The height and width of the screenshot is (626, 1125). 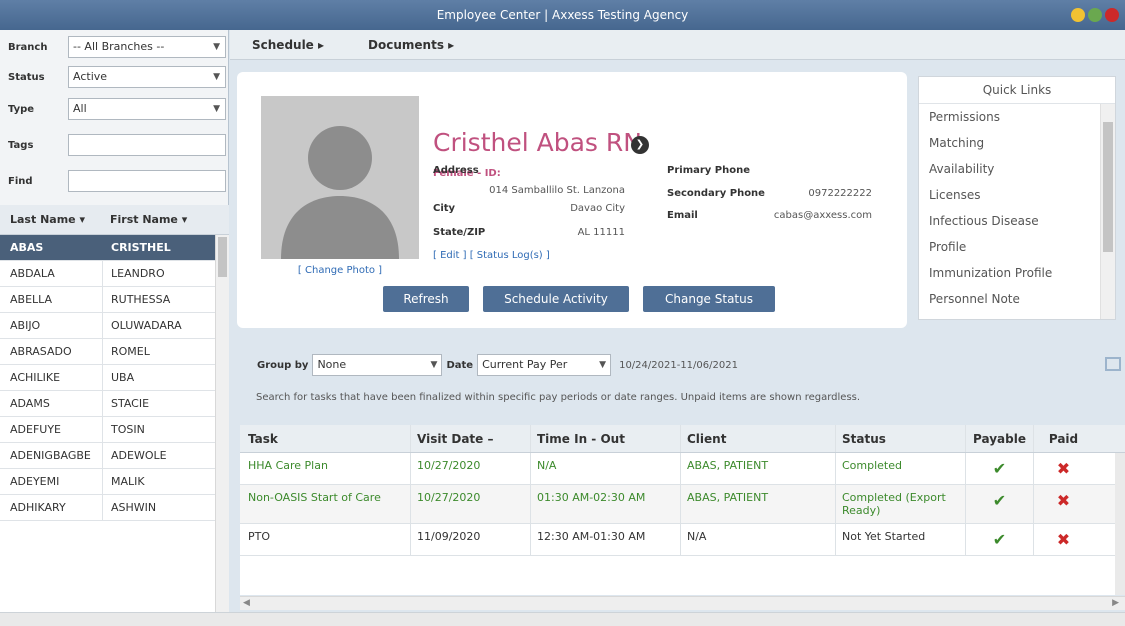 I want to click on employee-first-name: LEANDRO, so click(x=157, y=273).